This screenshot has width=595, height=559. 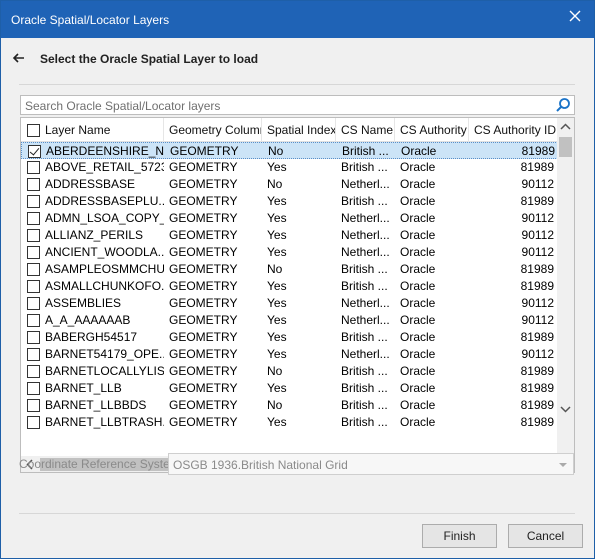 What do you see at coordinates (213, 130) in the screenshot?
I see `column-header-geometry-column: Geometry Column` at bounding box center [213, 130].